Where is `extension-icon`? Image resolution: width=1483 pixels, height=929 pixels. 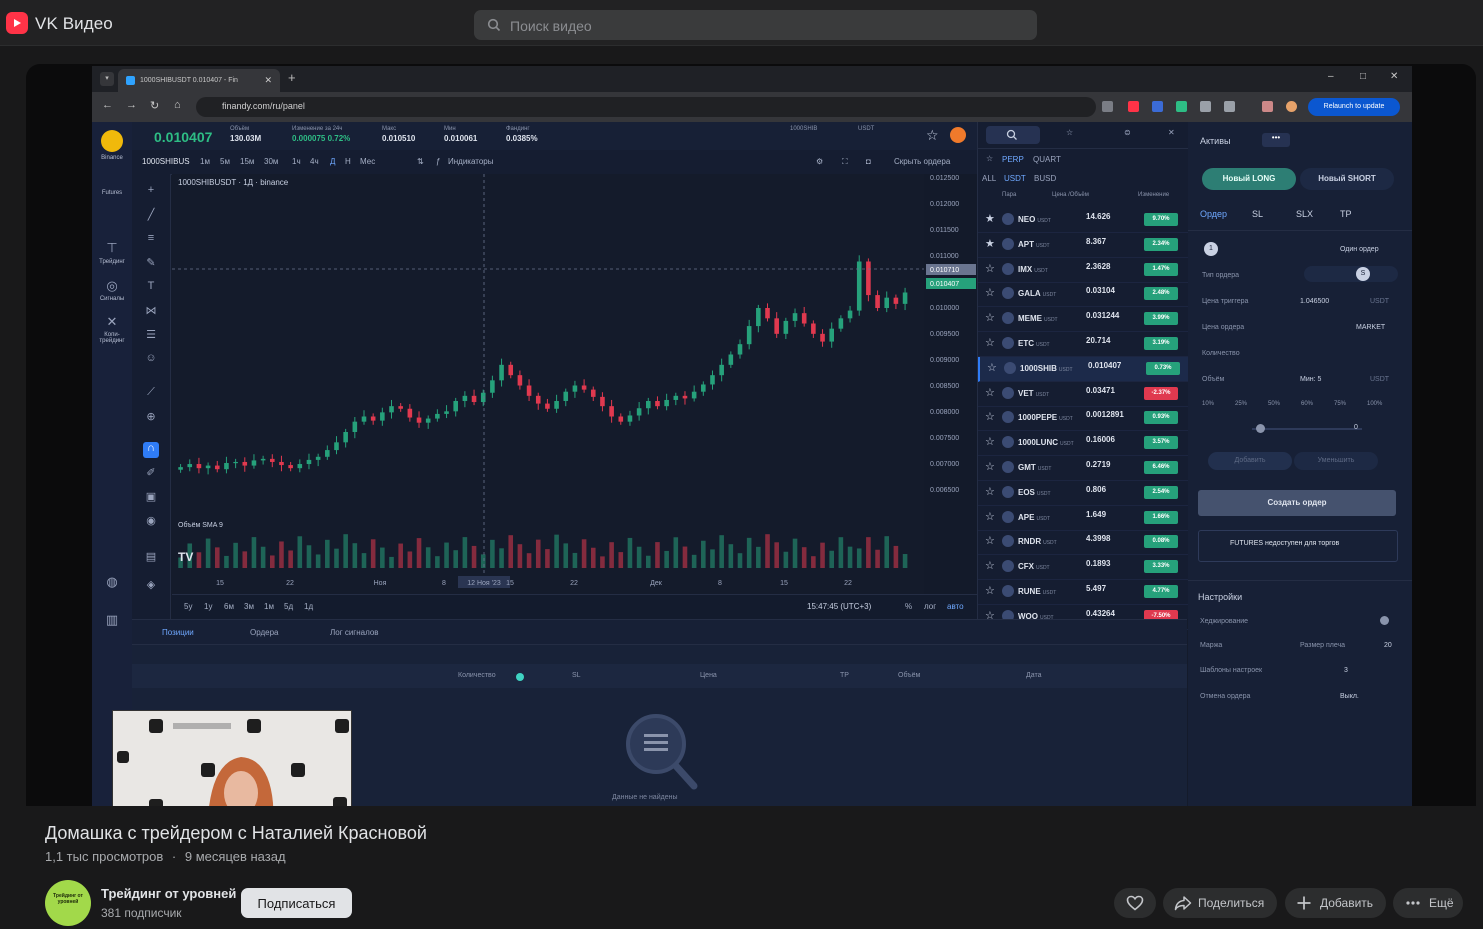 extension-icon is located at coordinates (1181, 106).